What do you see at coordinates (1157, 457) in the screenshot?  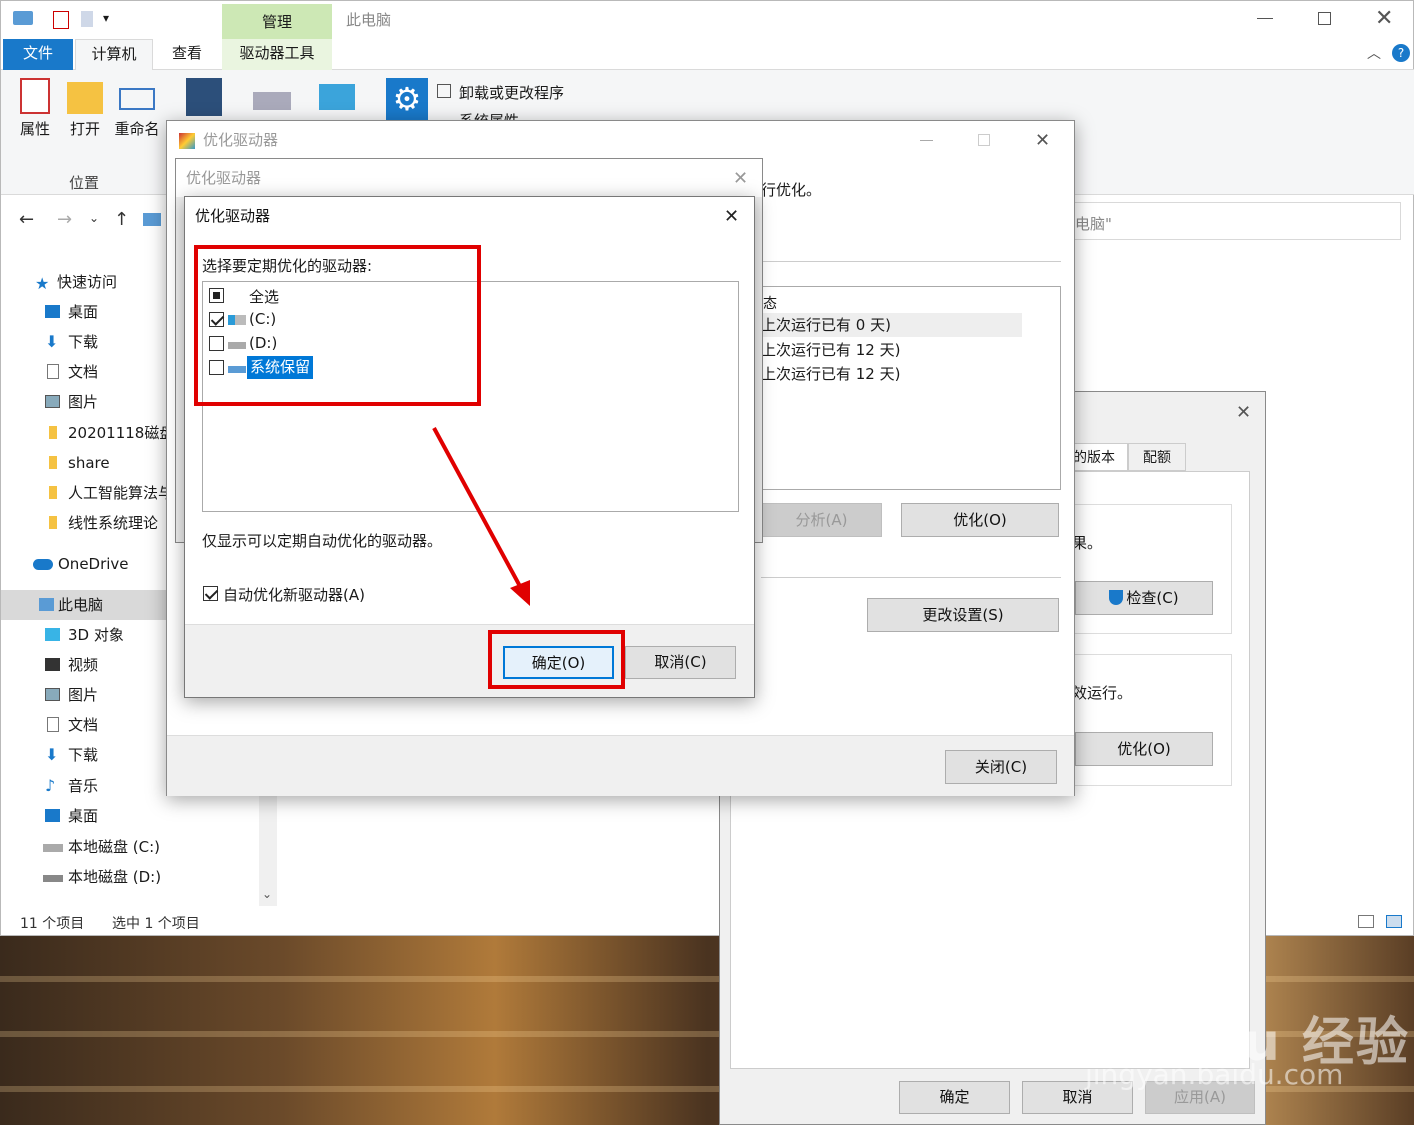 I see `tab-quota: 配额` at bounding box center [1157, 457].